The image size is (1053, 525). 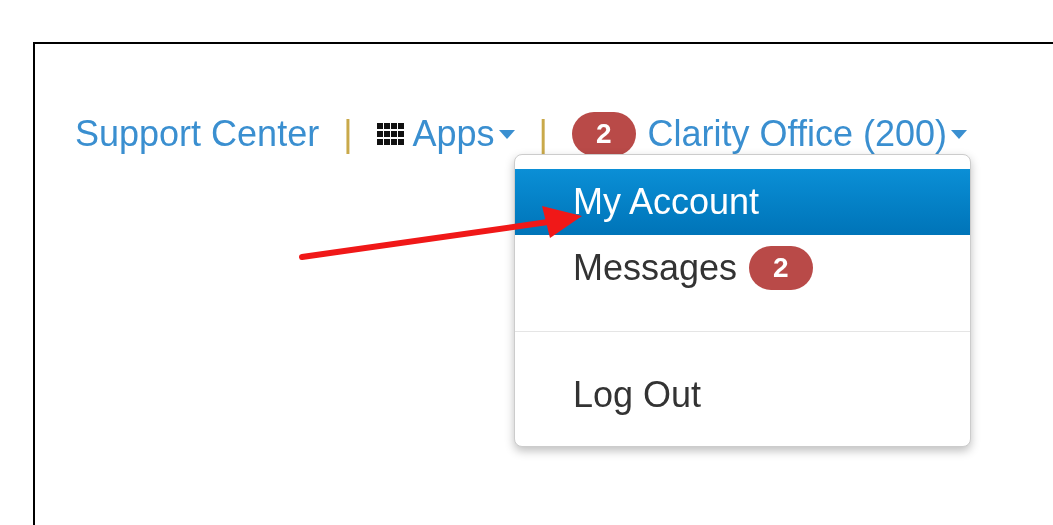 What do you see at coordinates (807, 134) in the screenshot?
I see `account-menu: Clarity Office (200)` at bounding box center [807, 134].